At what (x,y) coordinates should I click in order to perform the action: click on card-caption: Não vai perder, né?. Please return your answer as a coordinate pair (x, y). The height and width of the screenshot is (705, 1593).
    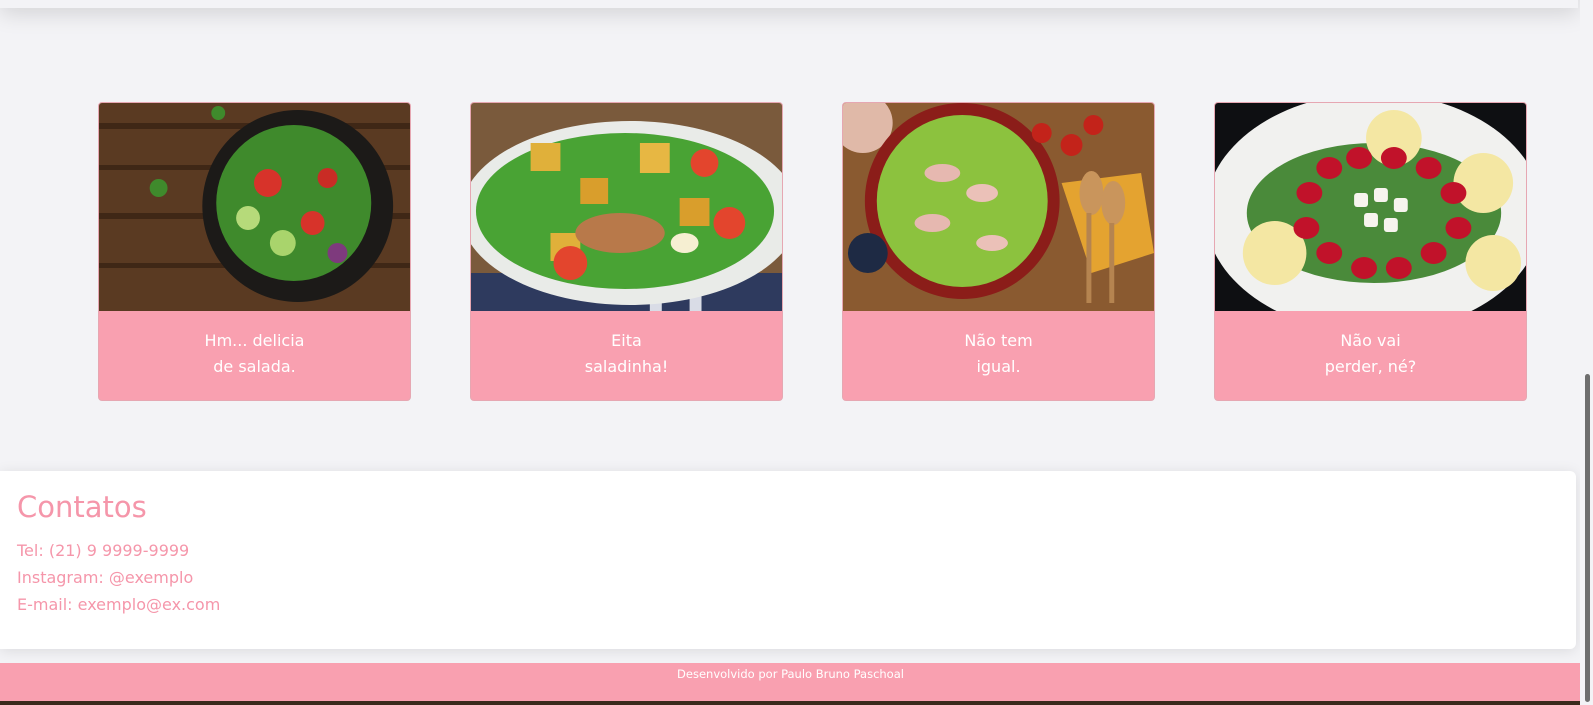
    Looking at the image, I should click on (1370, 355).